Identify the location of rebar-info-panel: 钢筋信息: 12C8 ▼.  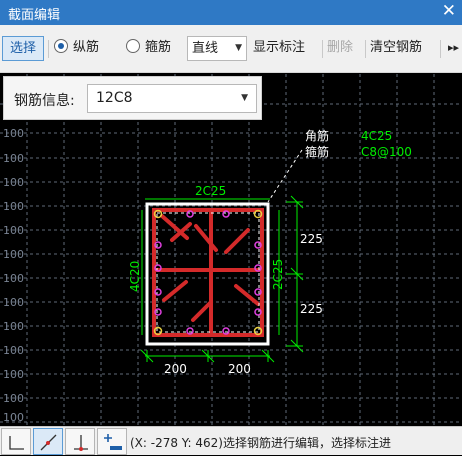
(132, 98).